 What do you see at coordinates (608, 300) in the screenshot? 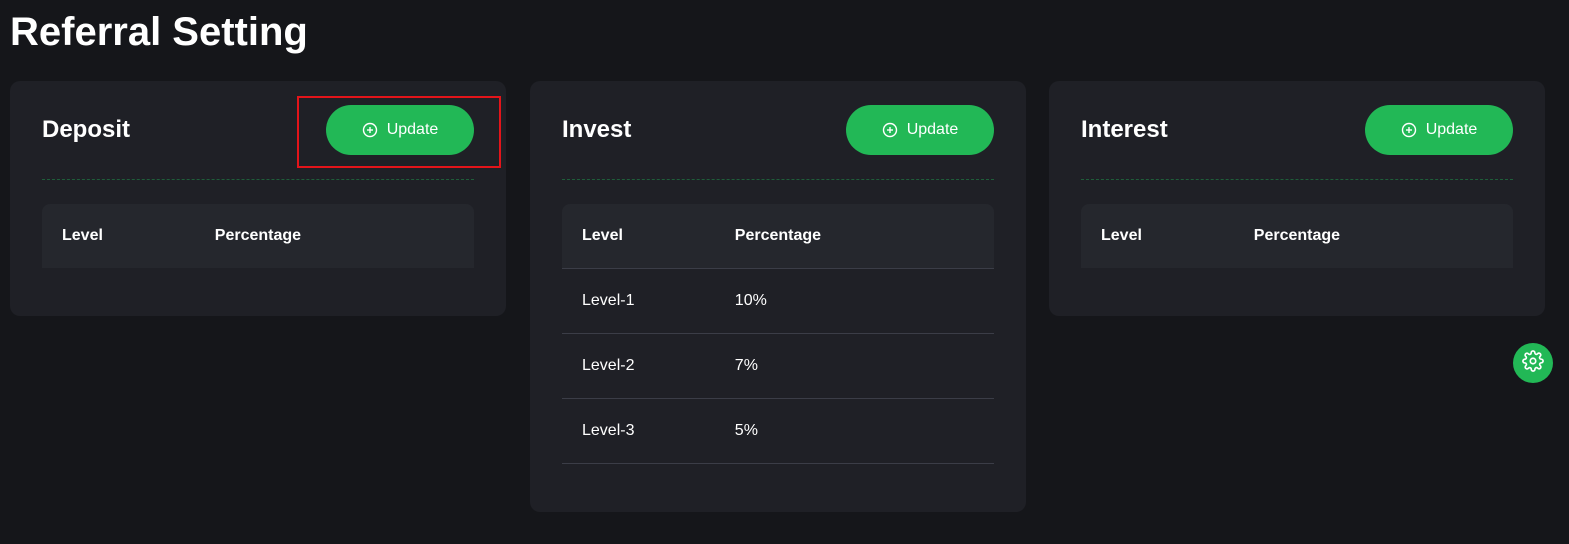
I see `level-cell: Level-1` at bounding box center [608, 300].